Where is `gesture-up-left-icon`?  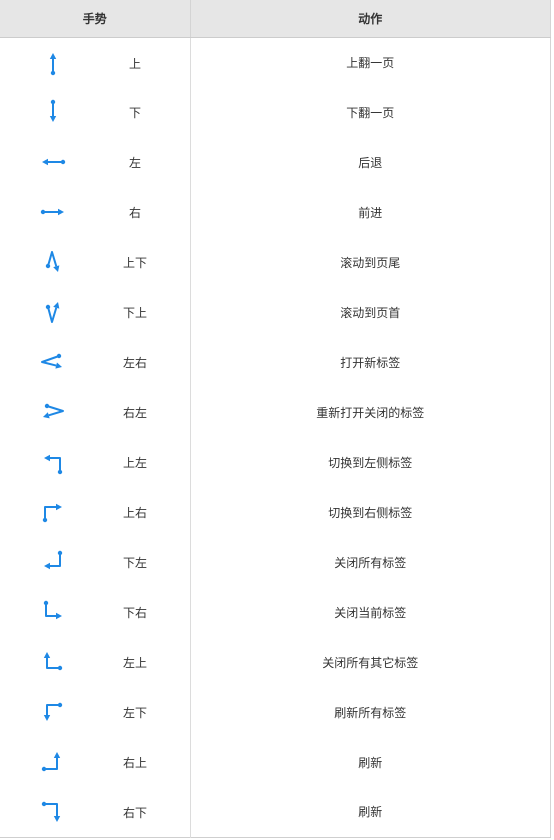 gesture-up-left-icon is located at coordinates (53, 462).